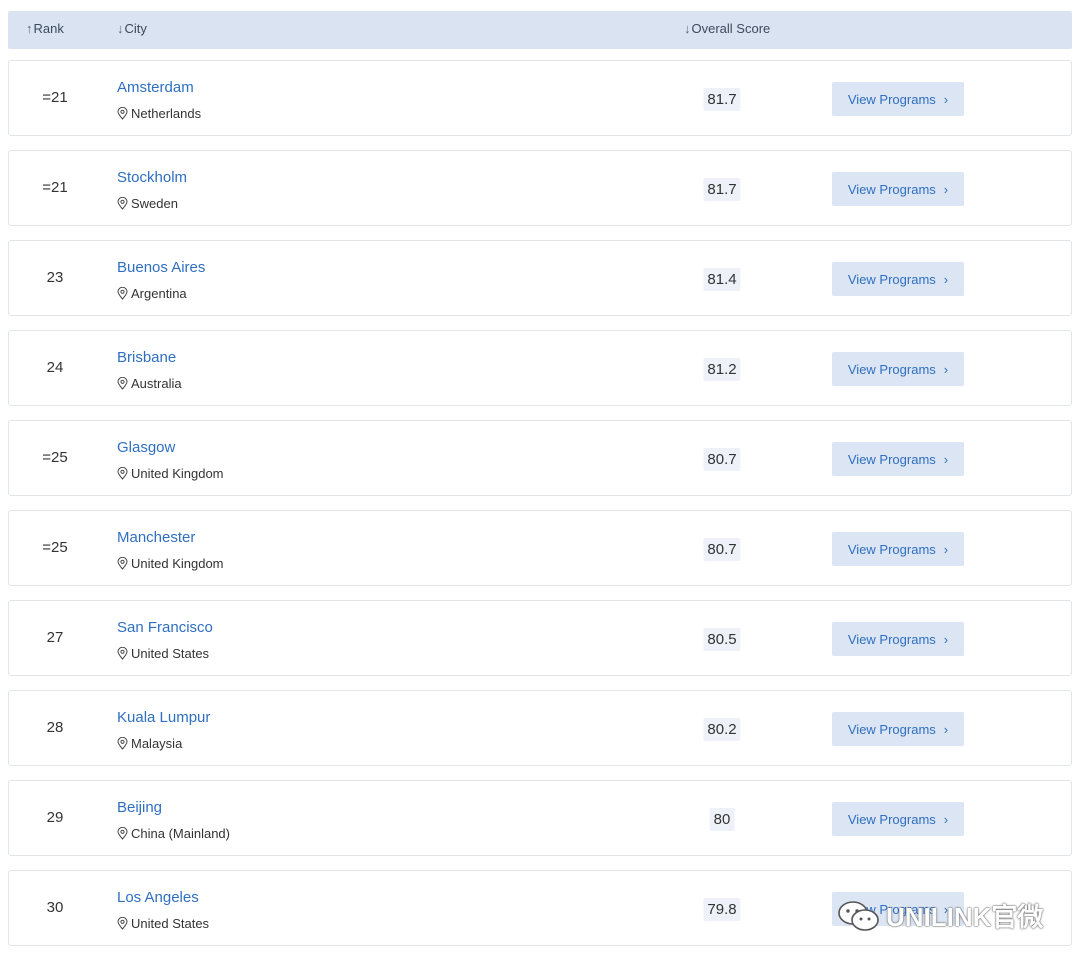 This screenshot has height=965, width=1080. What do you see at coordinates (180, 833) in the screenshot?
I see `country-name: China (Mainland)` at bounding box center [180, 833].